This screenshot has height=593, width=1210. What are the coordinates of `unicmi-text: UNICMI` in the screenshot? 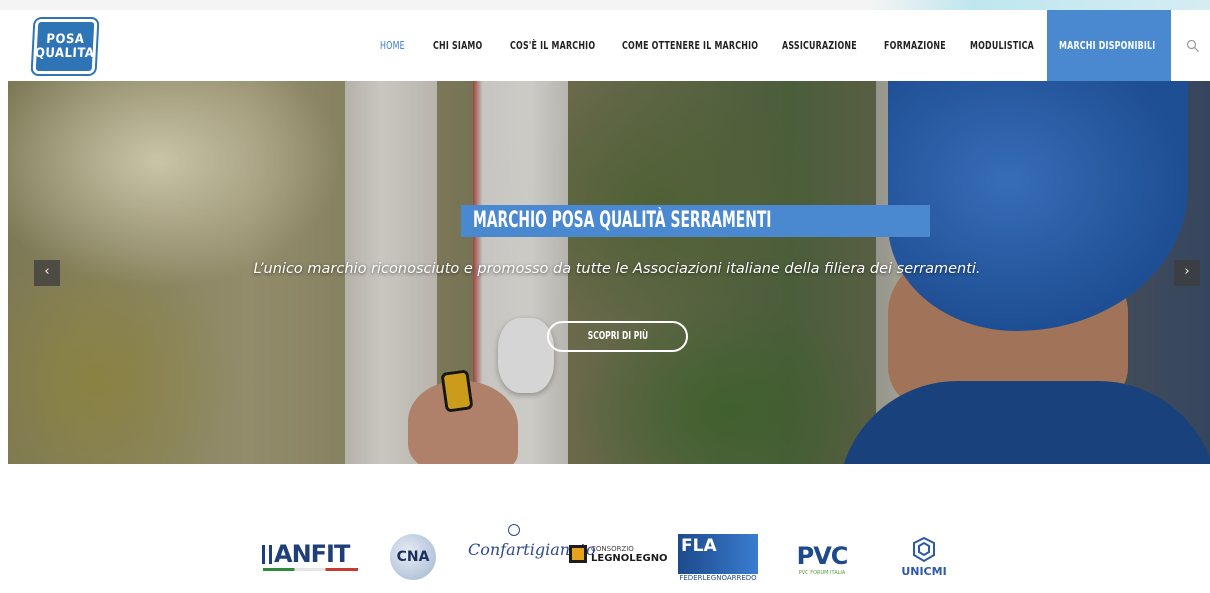 It's located at (924, 571).